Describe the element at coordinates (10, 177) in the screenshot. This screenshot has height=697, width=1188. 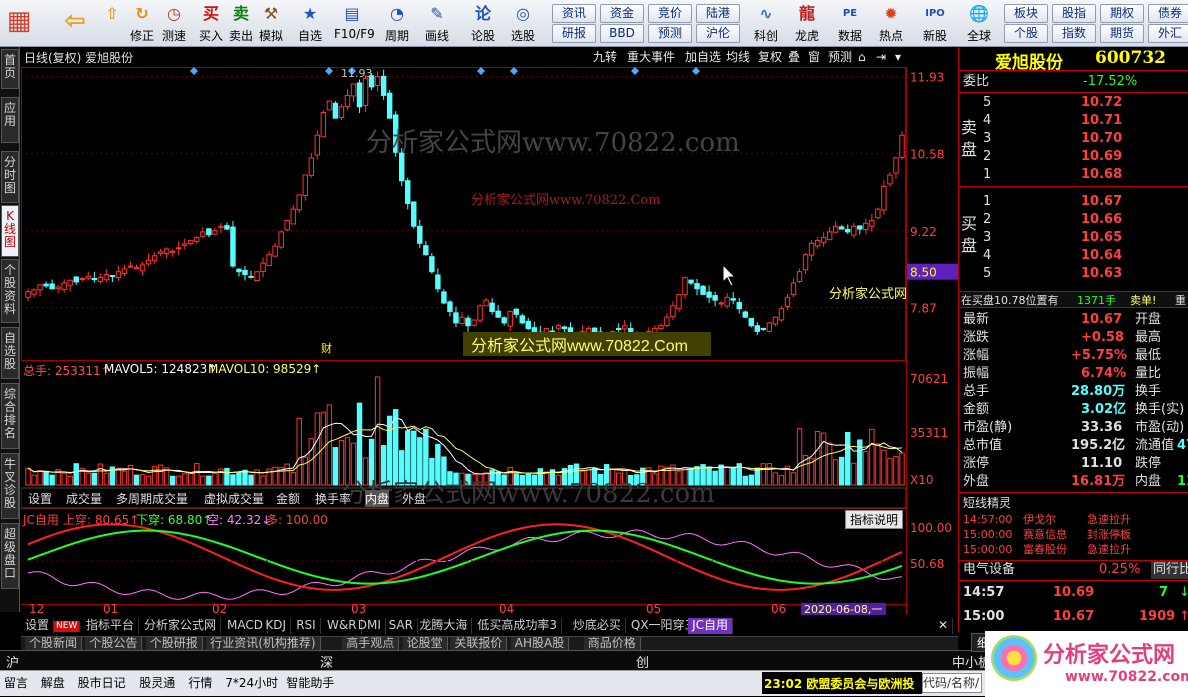
I see `left-tab: 分时图` at that location.